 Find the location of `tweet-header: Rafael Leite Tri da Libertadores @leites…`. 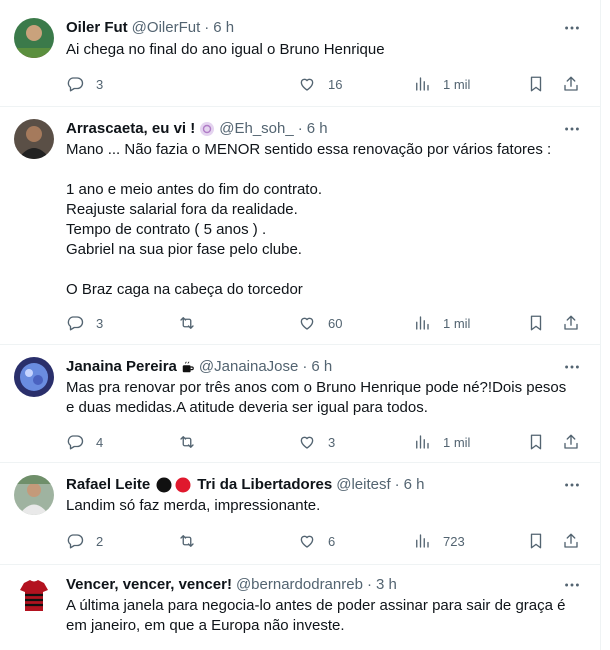

tweet-header: Rafael Leite Tri da Libertadores @leites… is located at coordinates (245, 485).